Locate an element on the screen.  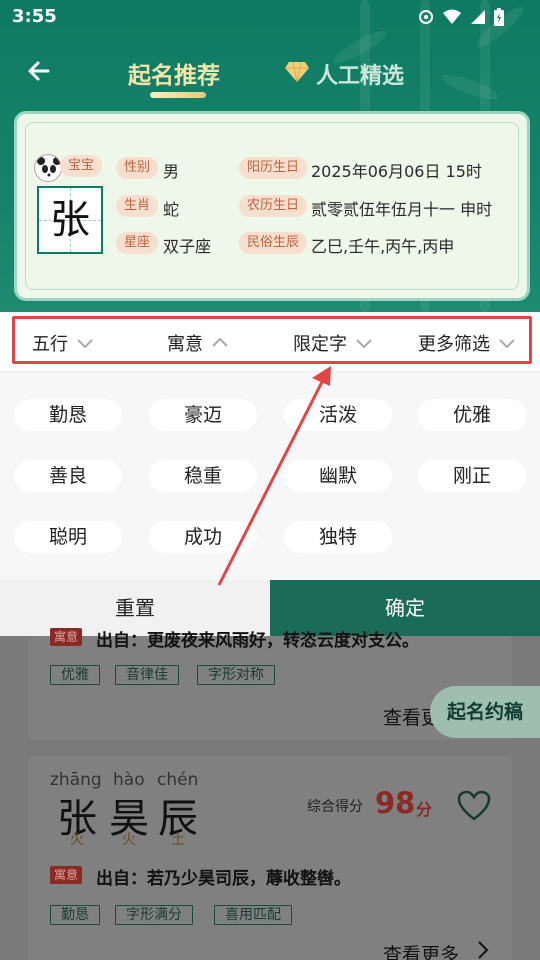
surname-char: 张 is located at coordinates (70, 220).